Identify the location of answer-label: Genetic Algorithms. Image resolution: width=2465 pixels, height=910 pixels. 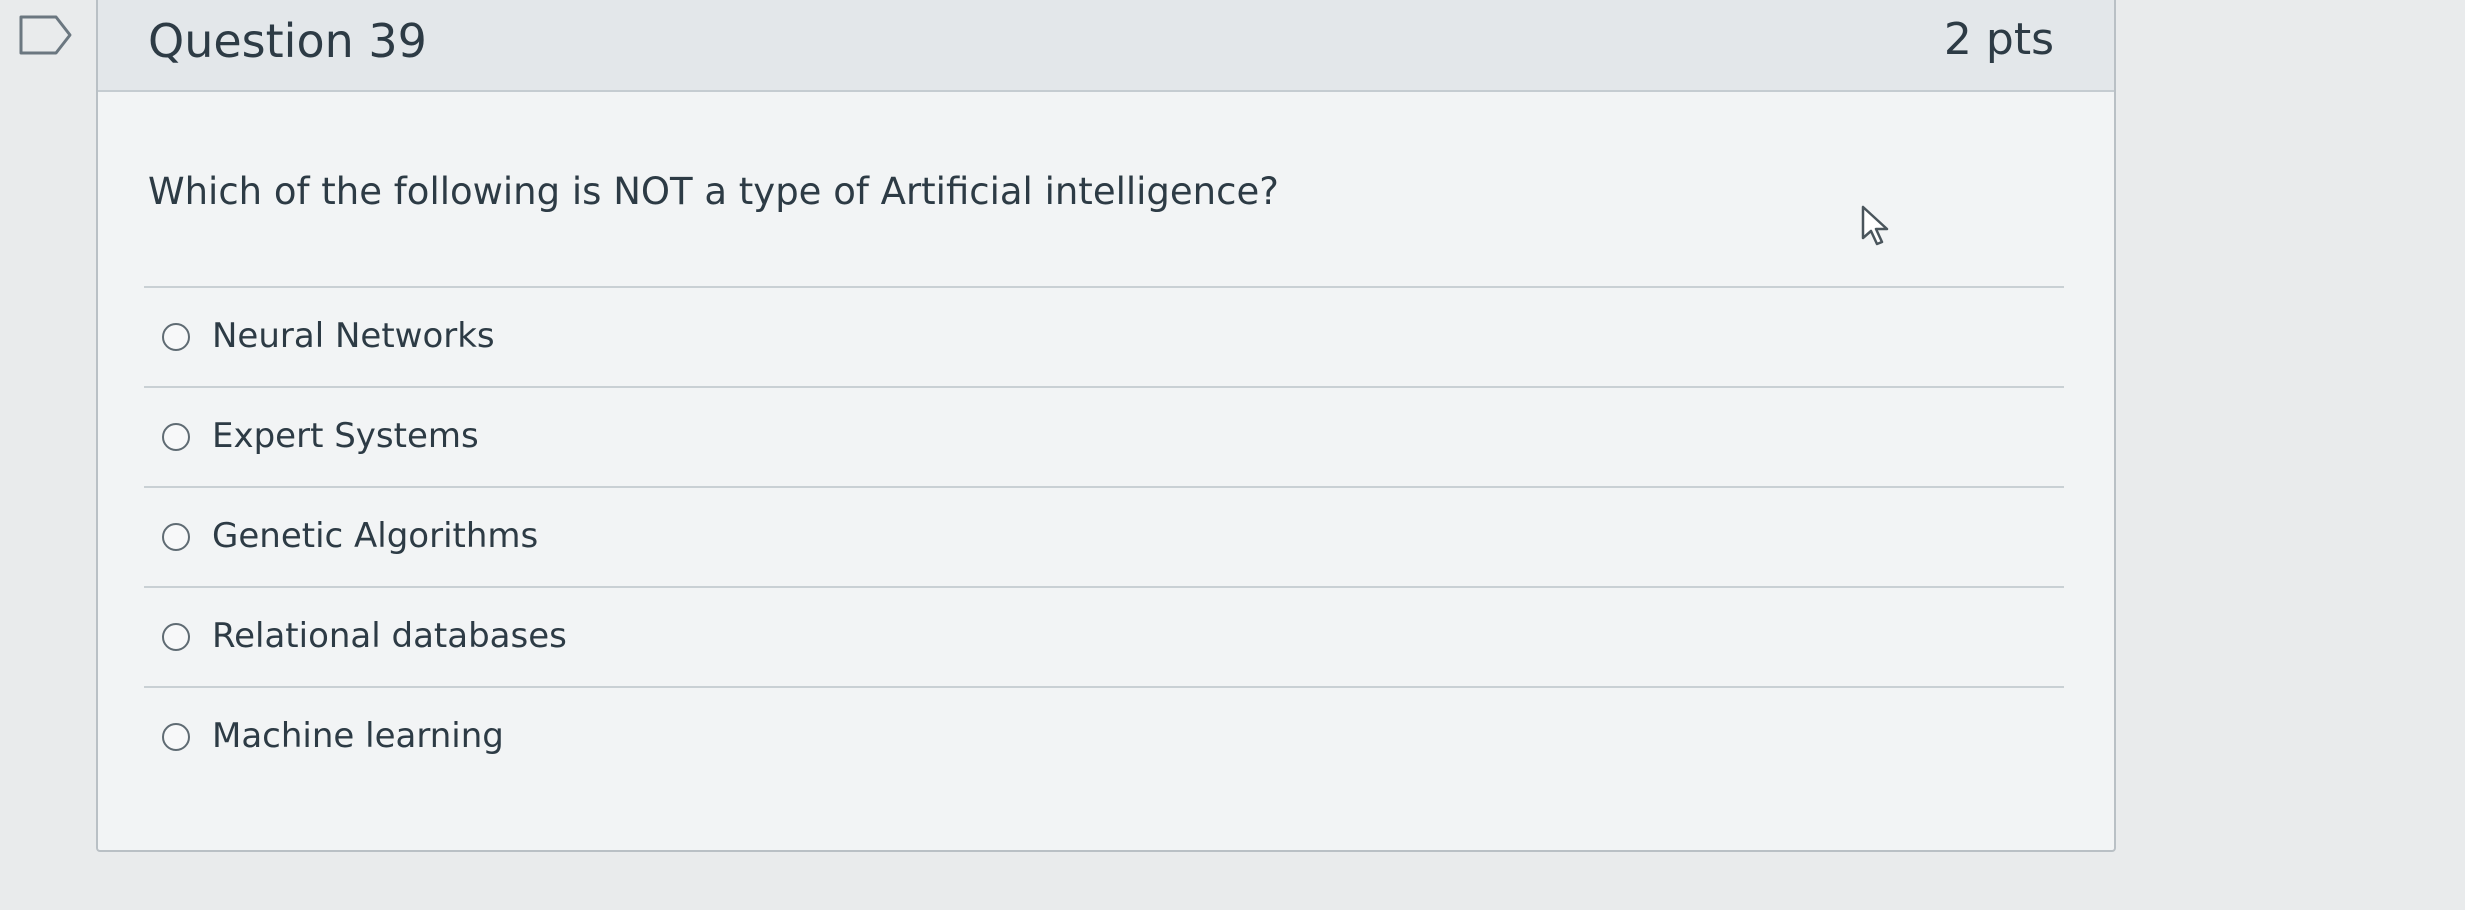
(375, 536).